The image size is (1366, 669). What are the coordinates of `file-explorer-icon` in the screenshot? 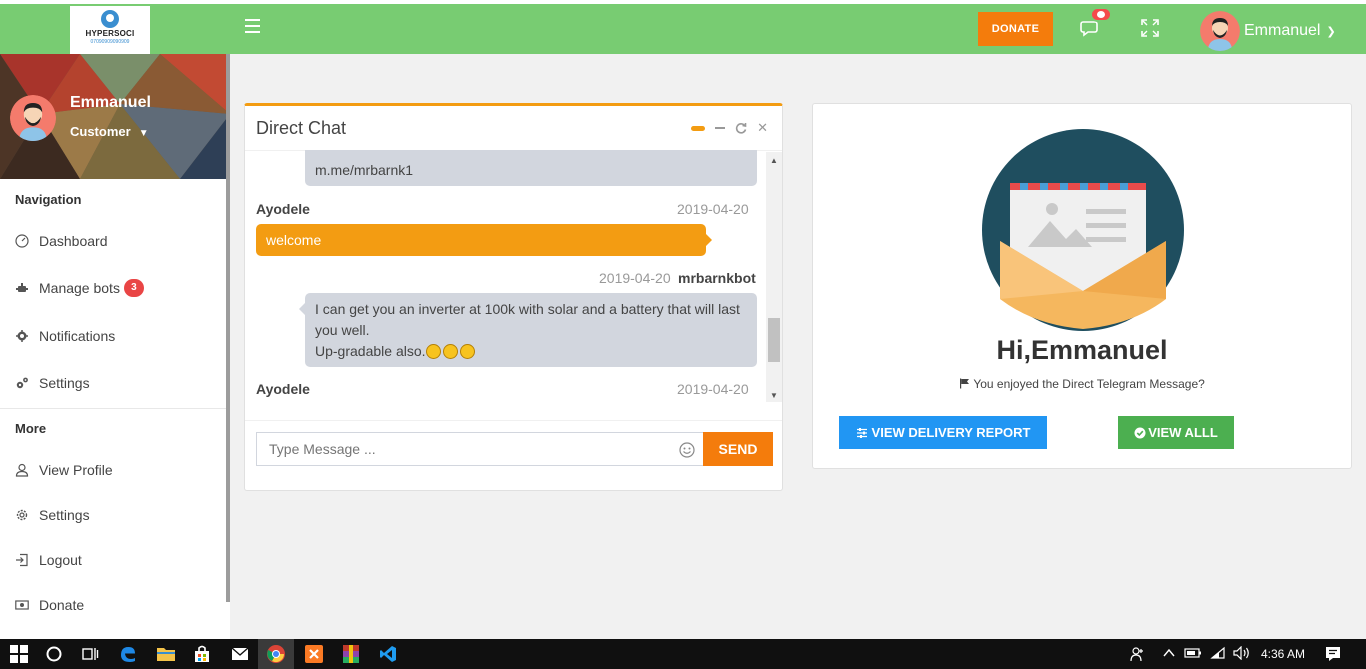 It's located at (166, 654).